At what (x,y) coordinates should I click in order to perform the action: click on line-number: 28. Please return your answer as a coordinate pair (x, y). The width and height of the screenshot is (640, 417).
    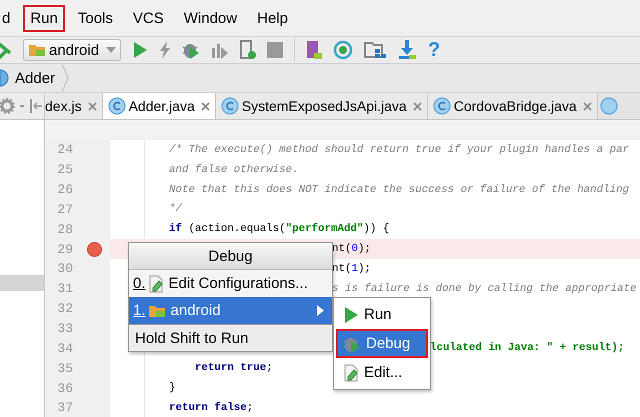
    Looking at the image, I should click on (64, 229).